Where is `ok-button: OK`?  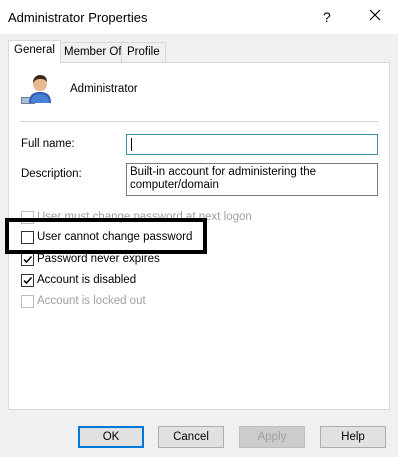
ok-button: OK is located at coordinates (111, 437).